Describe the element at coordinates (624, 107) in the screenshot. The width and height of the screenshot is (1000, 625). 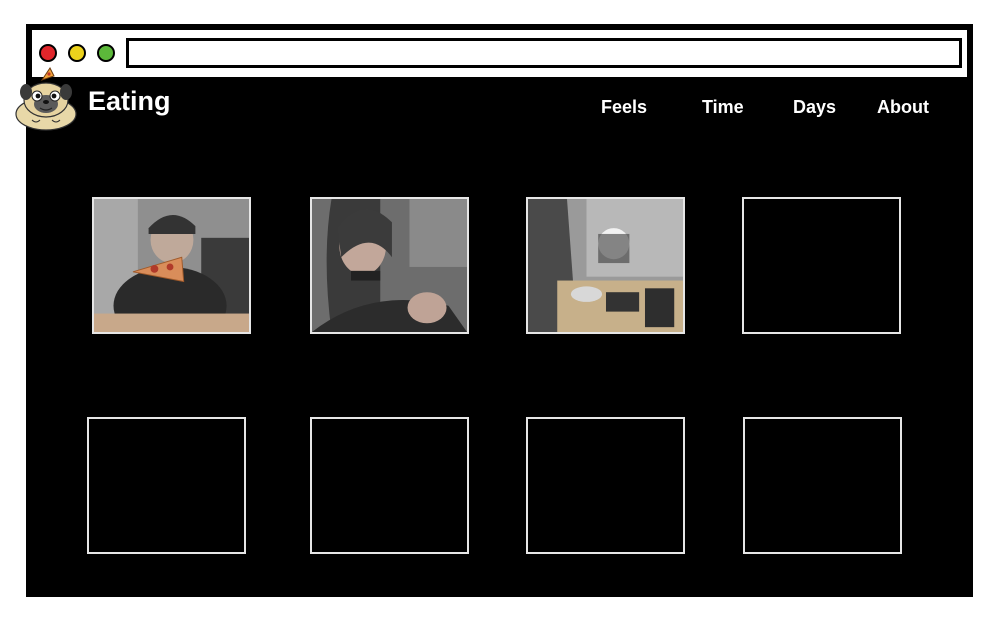
I see `nav-feels: Feels` at that location.